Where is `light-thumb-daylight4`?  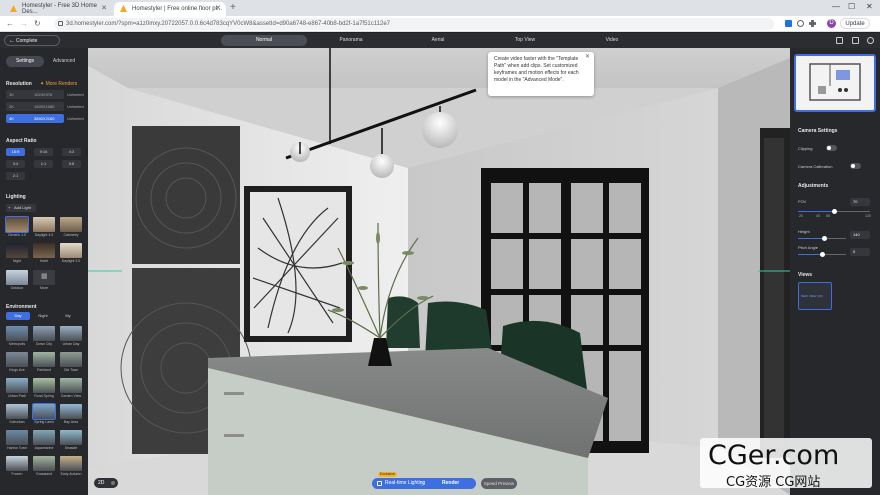
light-thumb-daylight4 is located at coordinates (44, 224).